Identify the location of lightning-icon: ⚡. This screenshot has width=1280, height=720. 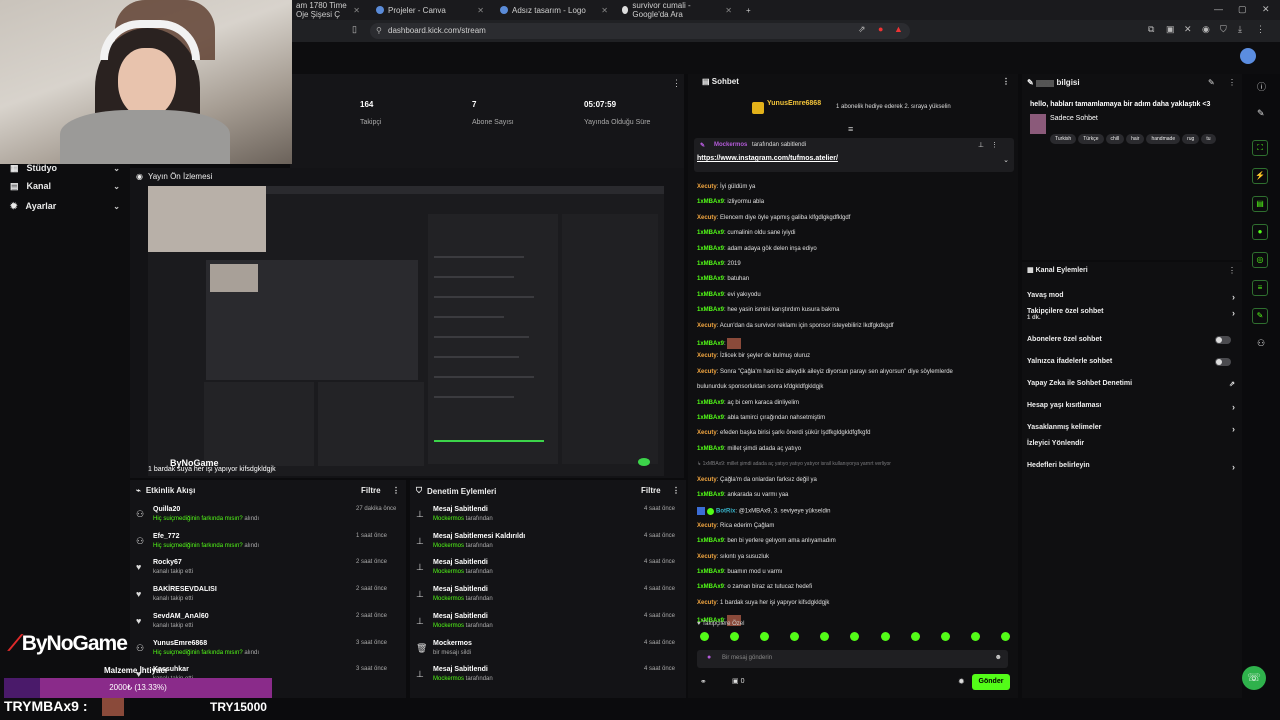
(1260, 176).